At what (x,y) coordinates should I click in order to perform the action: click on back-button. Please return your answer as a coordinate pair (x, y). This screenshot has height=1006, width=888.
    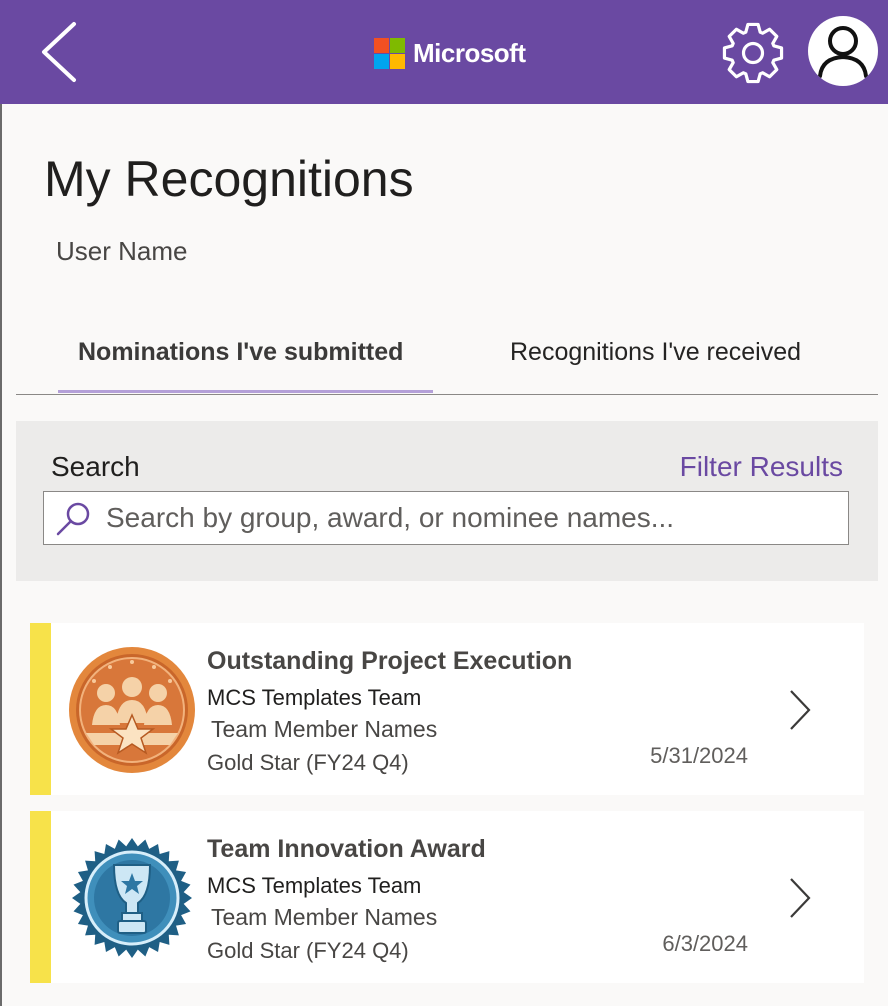
    Looking at the image, I should click on (58, 52).